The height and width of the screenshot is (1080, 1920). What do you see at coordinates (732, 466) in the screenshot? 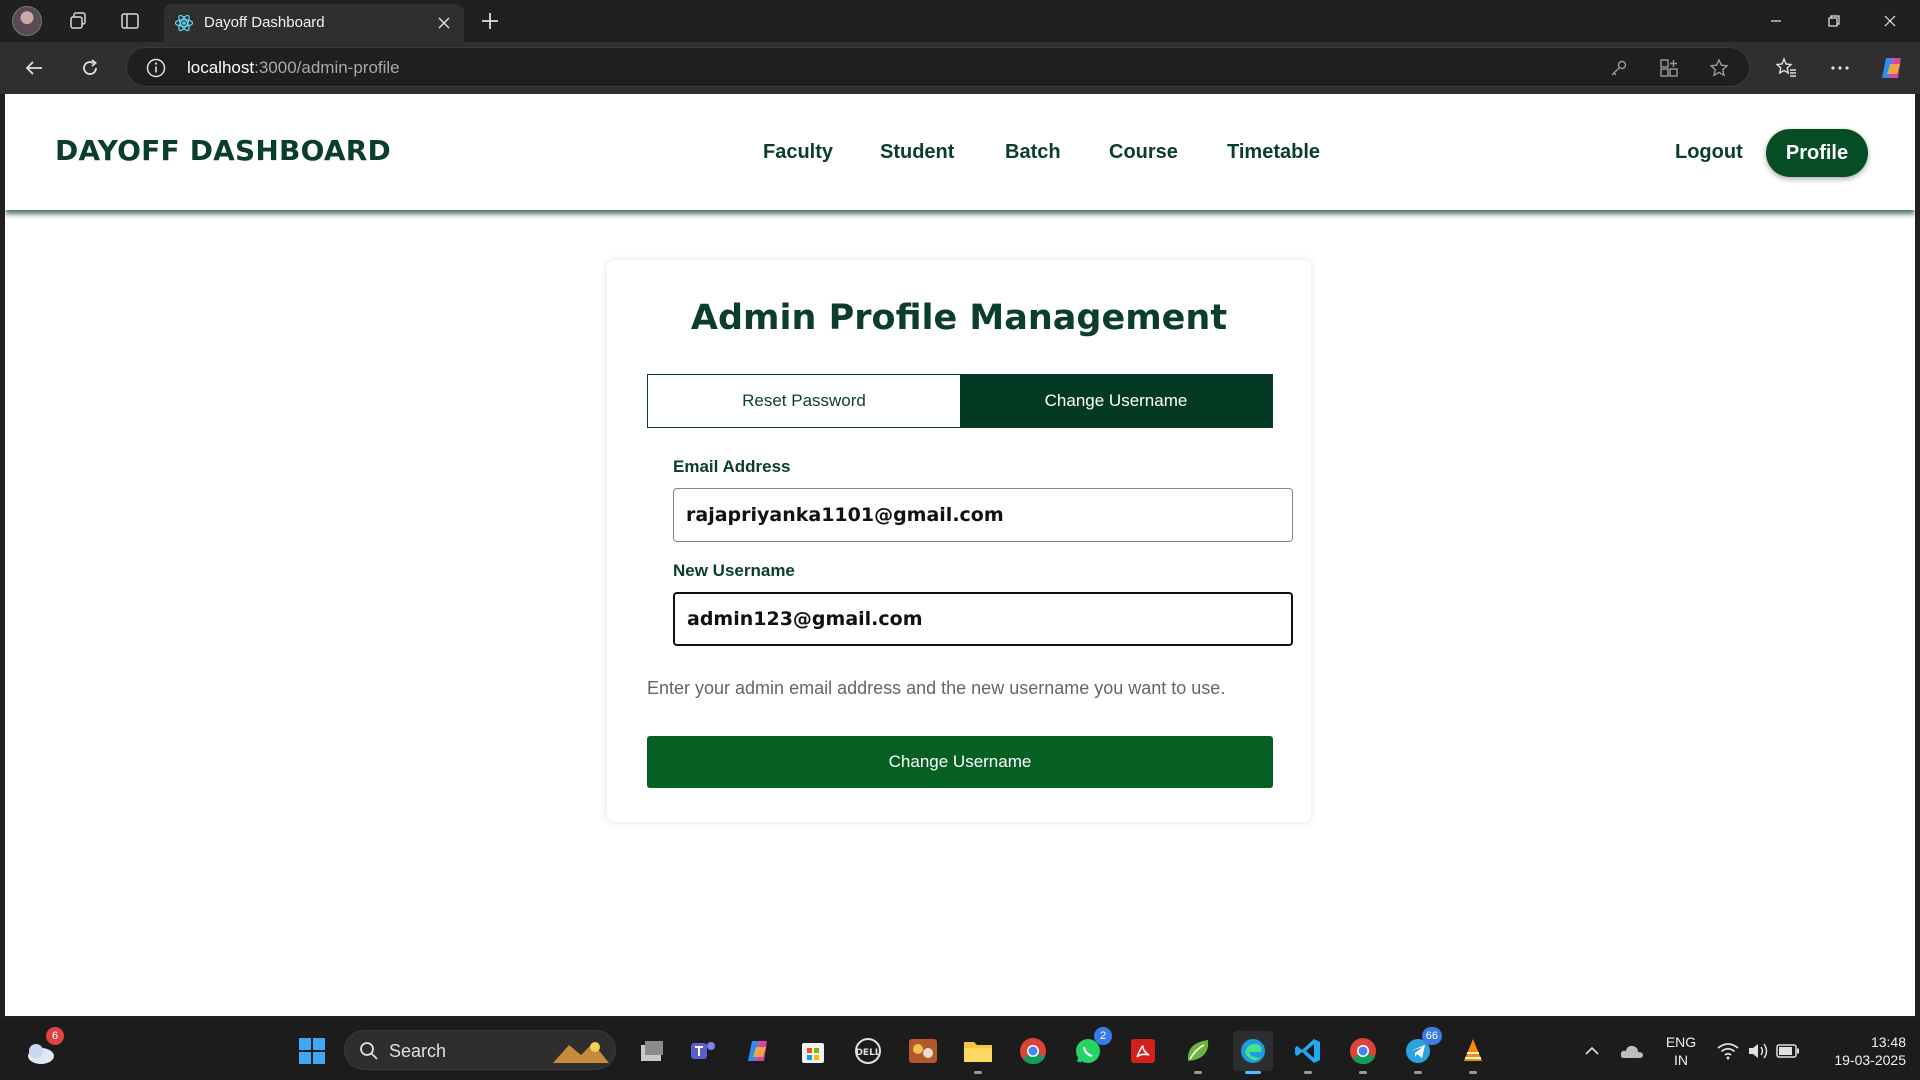
I see `email-label: Email Address` at bounding box center [732, 466].